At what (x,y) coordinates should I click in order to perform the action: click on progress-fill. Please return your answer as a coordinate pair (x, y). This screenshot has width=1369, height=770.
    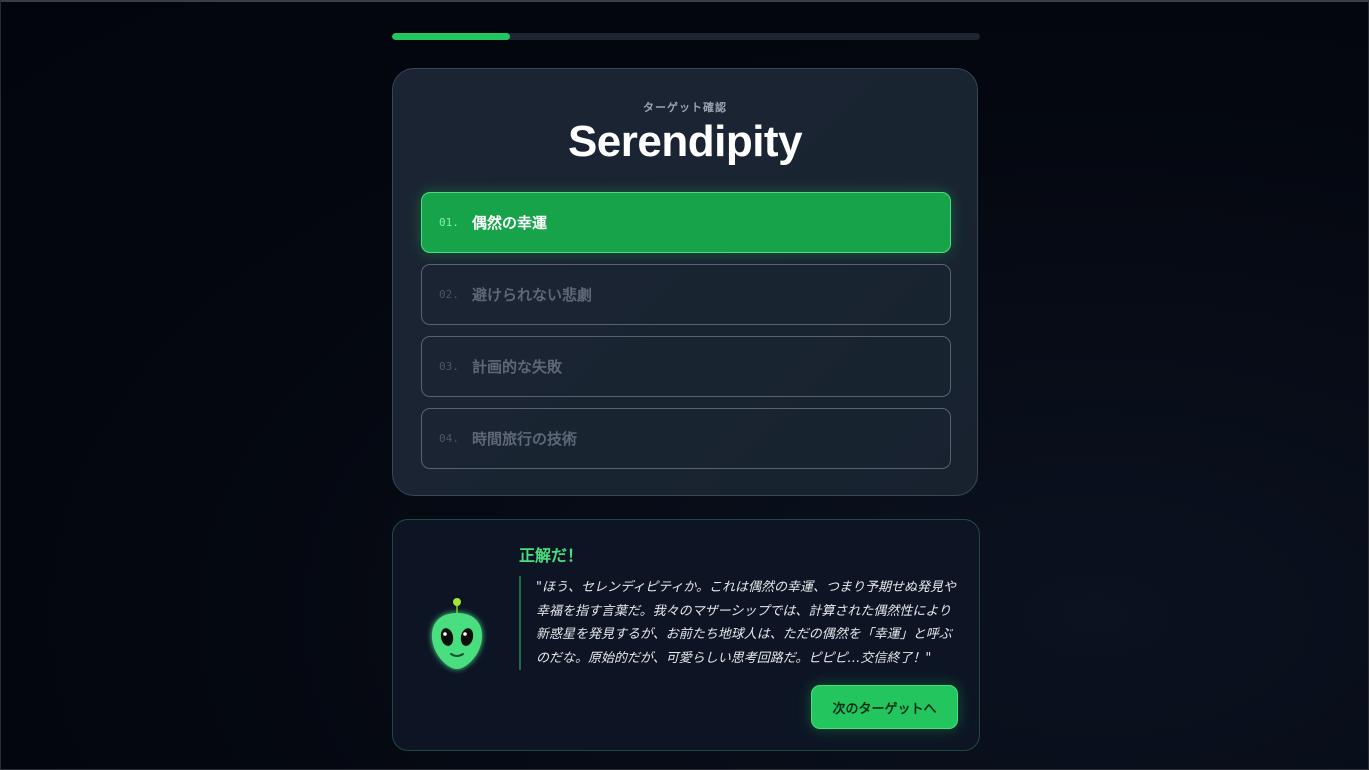
    Looking at the image, I should click on (451, 36).